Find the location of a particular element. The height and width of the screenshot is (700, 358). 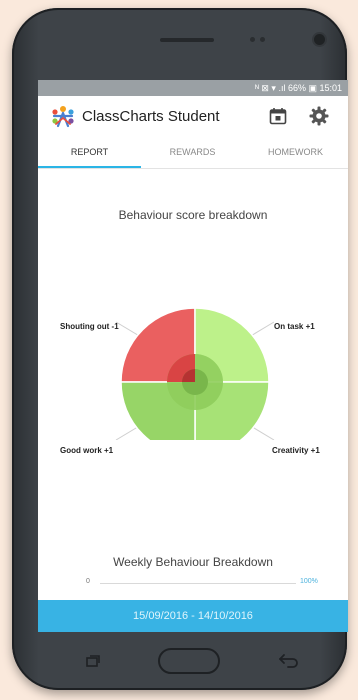

slice-label-creativity: Creativity +1 is located at coordinates (296, 450).